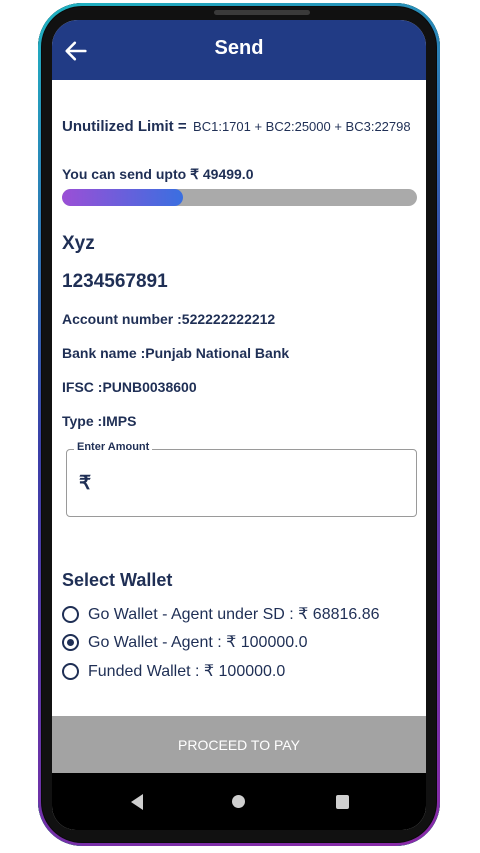 The height and width of the screenshot is (853, 480). I want to click on select-wallet-heading: Select Wallet, so click(117, 580).